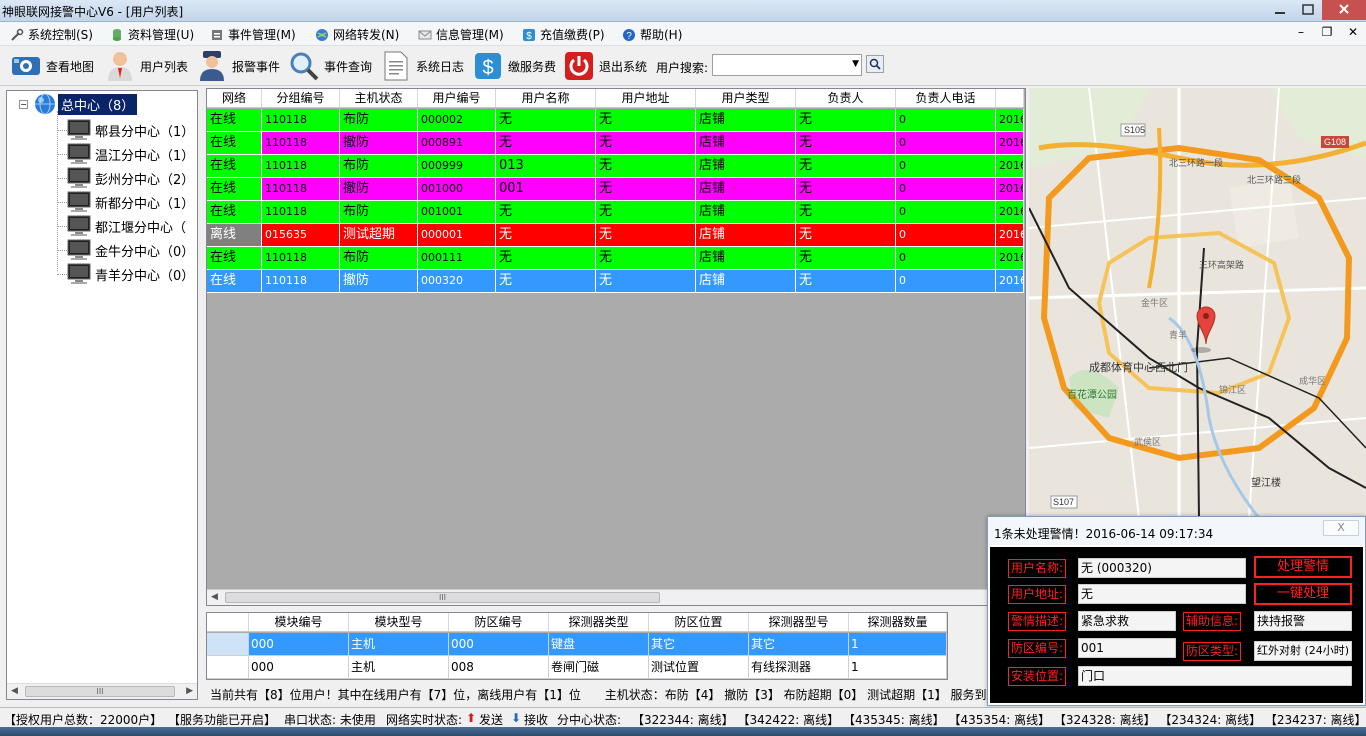  I want to click on user-column-header: 分组编号, so click(301, 98).